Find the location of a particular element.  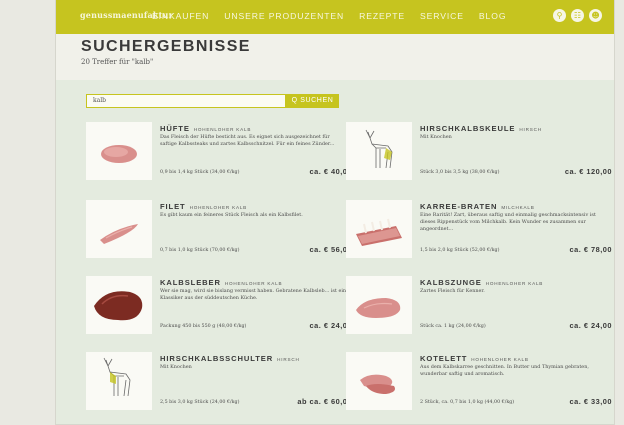

header-icons: ⚲ ☷ ☻ is located at coordinates (577, 15).